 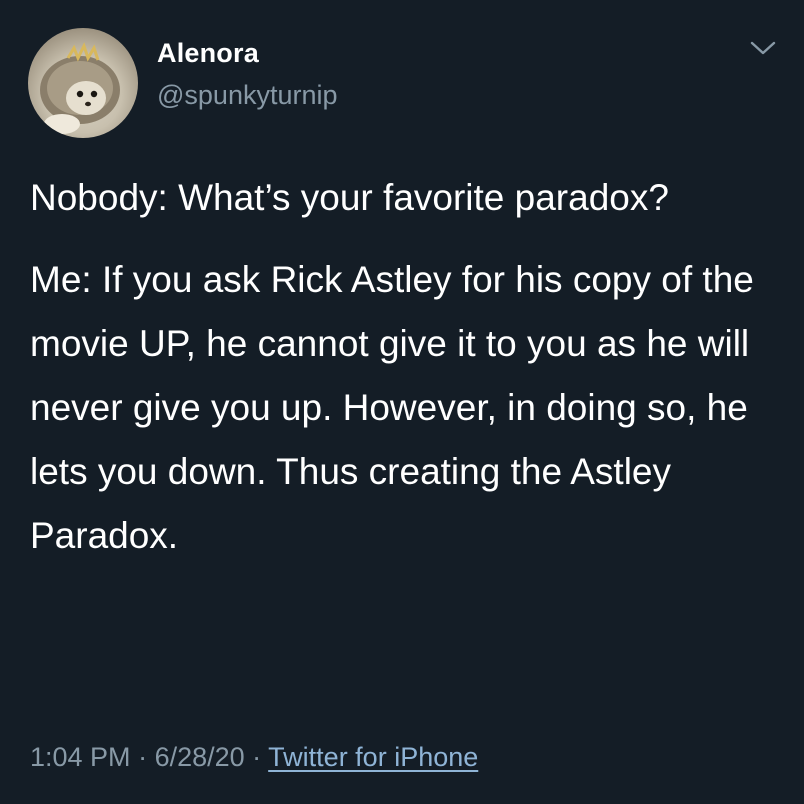 I want to click on avatar, so click(x=83, y=83).